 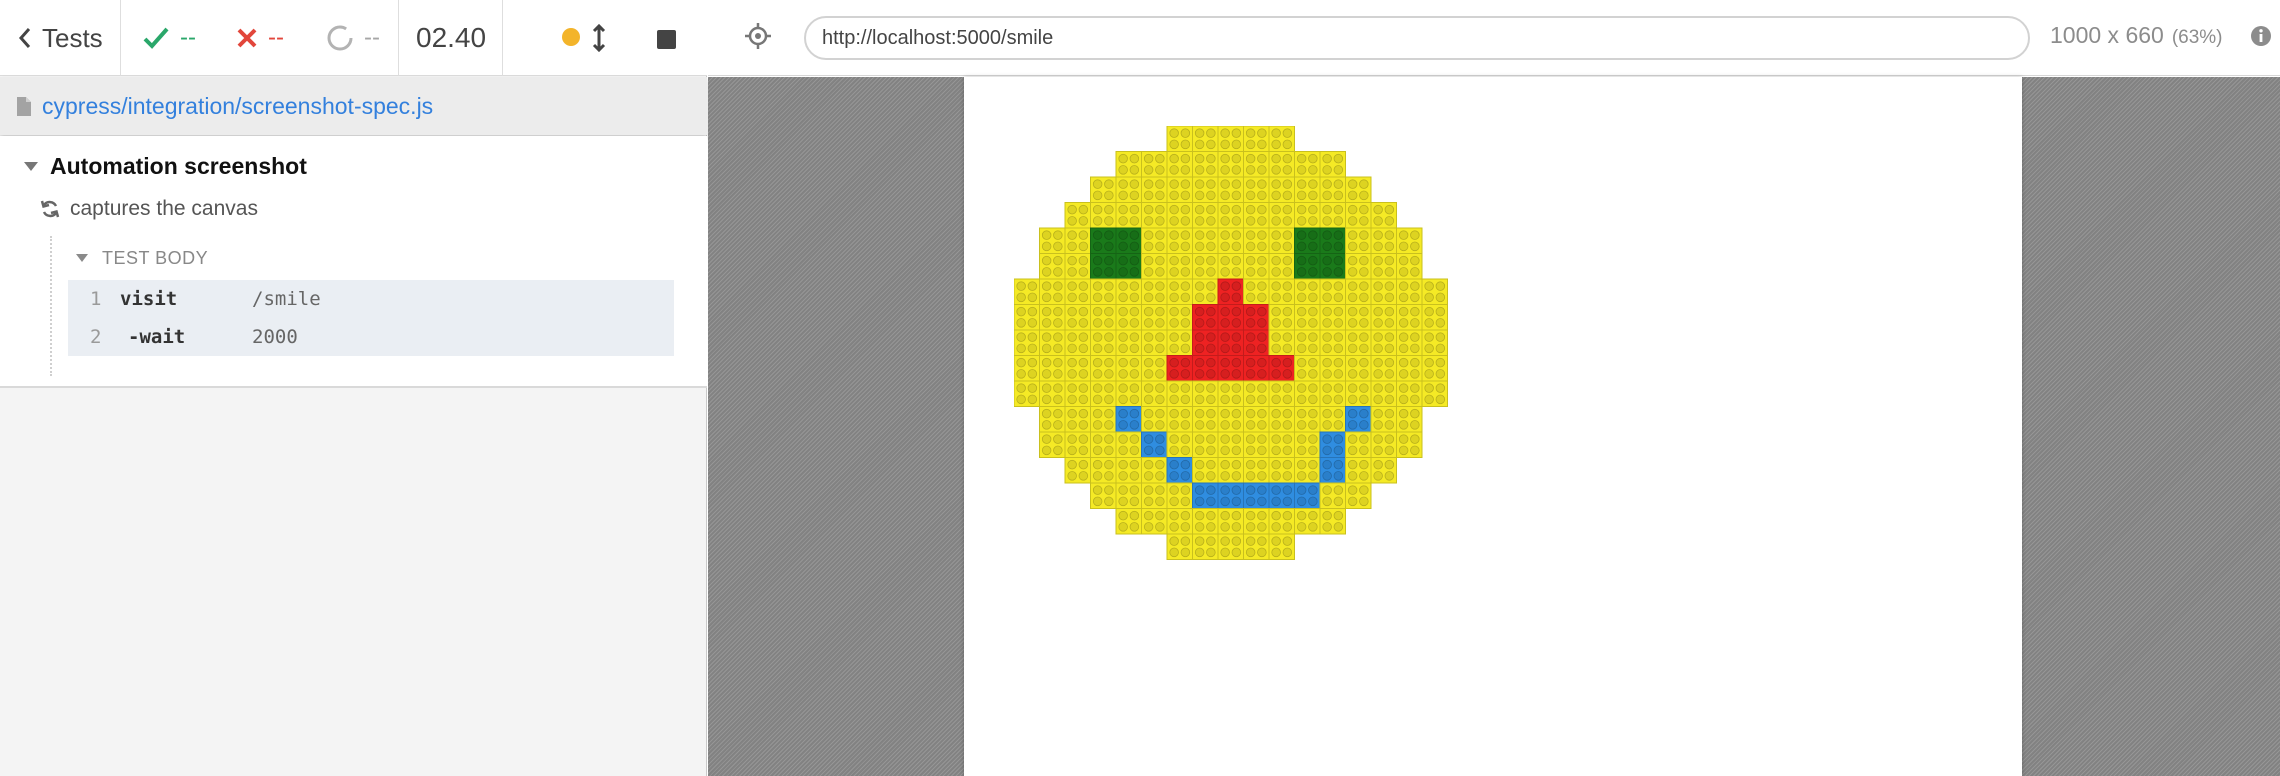 What do you see at coordinates (165, 166) in the screenshot?
I see `suite-row: Automation screenshot` at bounding box center [165, 166].